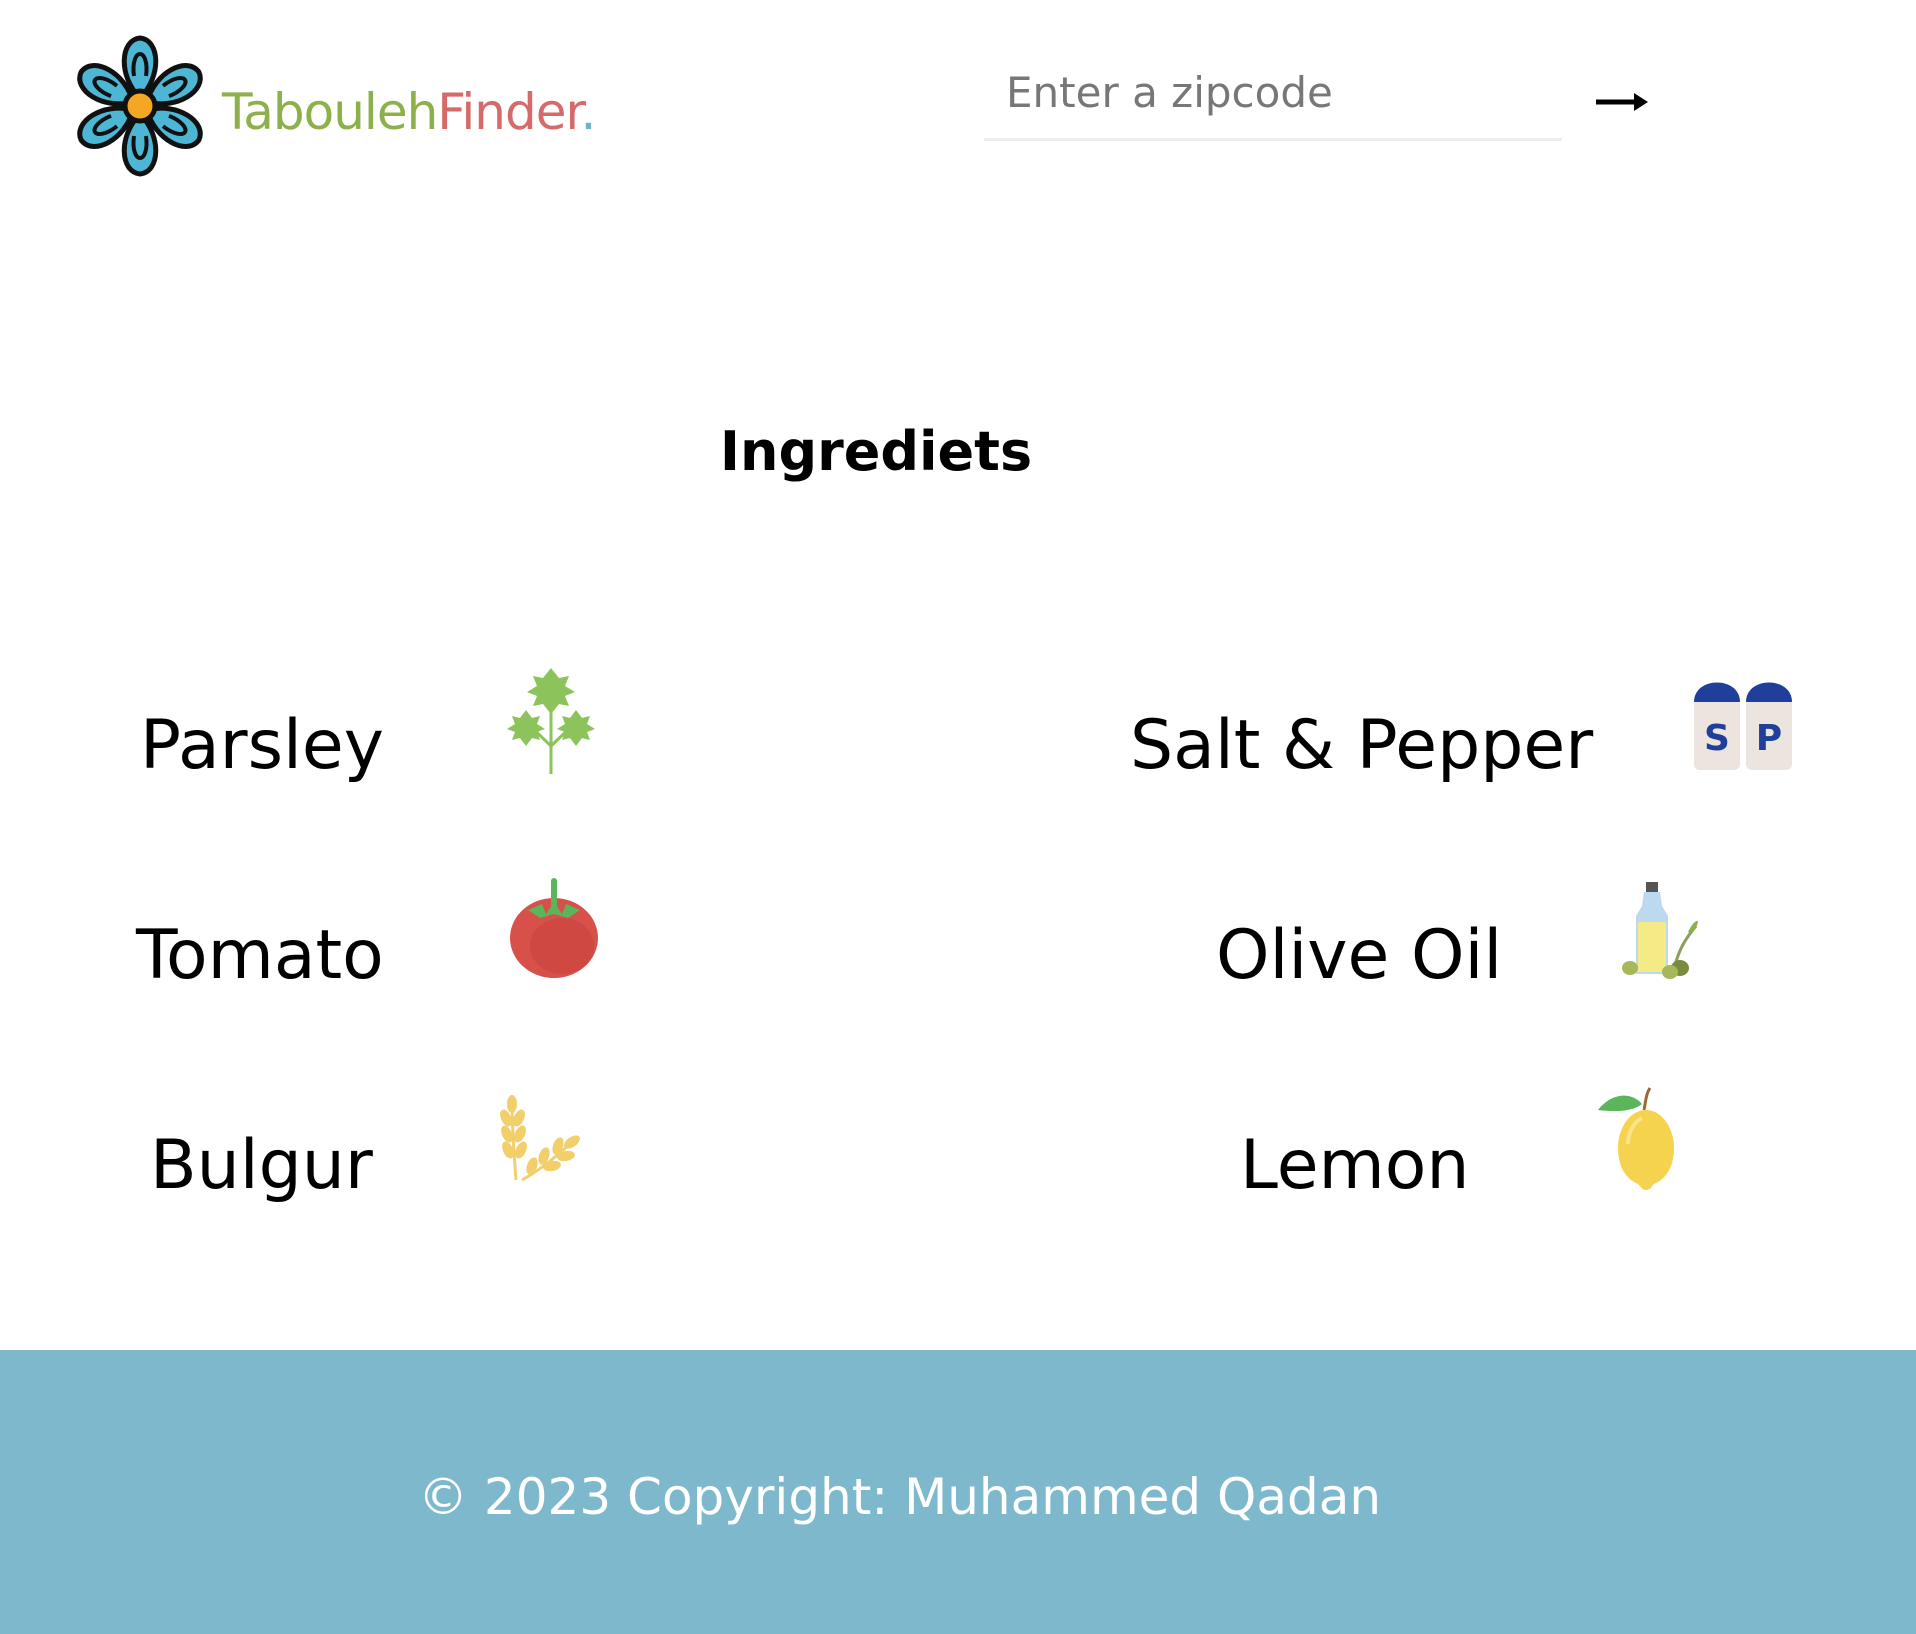 The width and height of the screenshot is (1916, 1634). Describe the element at coordinates (876, 451) in the screenshot. I see `ingredients-title: Ingrediets` at that location.